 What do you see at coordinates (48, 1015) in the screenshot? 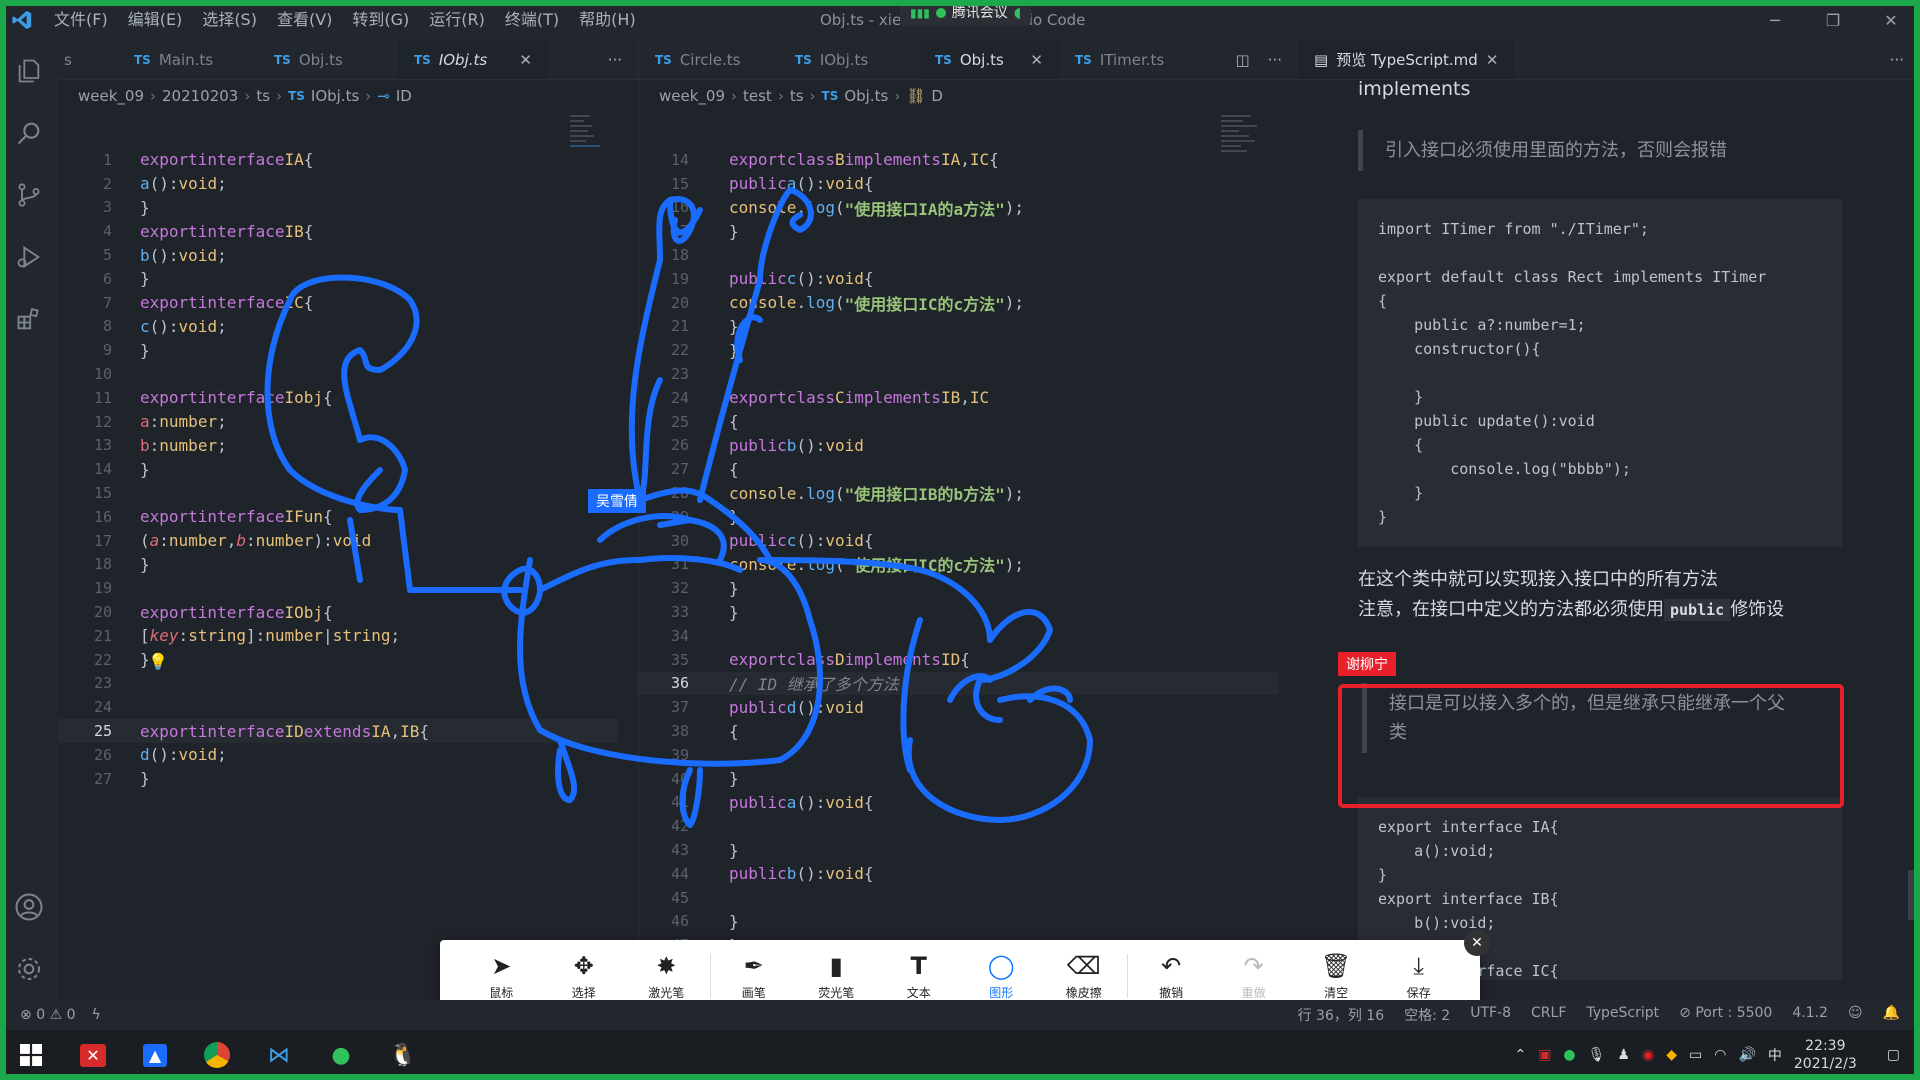
I see `problems-indicator: ⊗ 0 ⚠ 0` at bounding box center [48, 1015].